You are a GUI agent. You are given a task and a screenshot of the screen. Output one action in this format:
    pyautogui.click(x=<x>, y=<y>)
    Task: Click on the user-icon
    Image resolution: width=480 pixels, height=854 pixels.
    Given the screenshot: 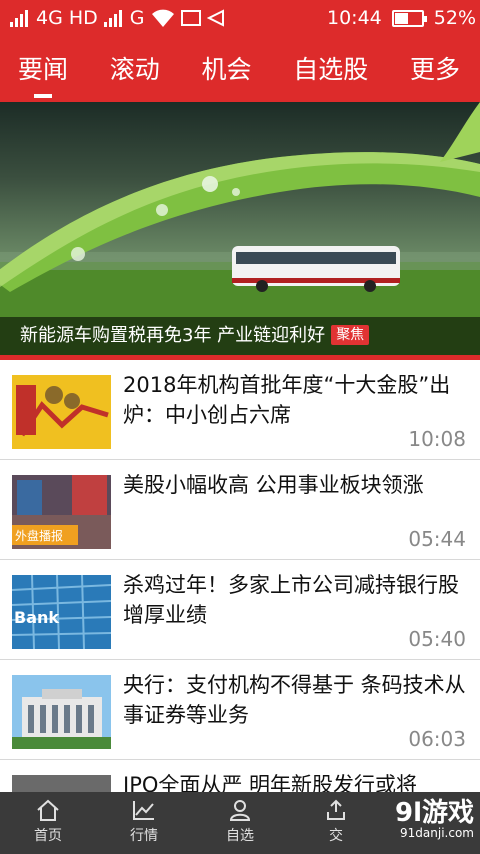 What is the action you would take?
    pyautogui.click(x=240, y=810)
    